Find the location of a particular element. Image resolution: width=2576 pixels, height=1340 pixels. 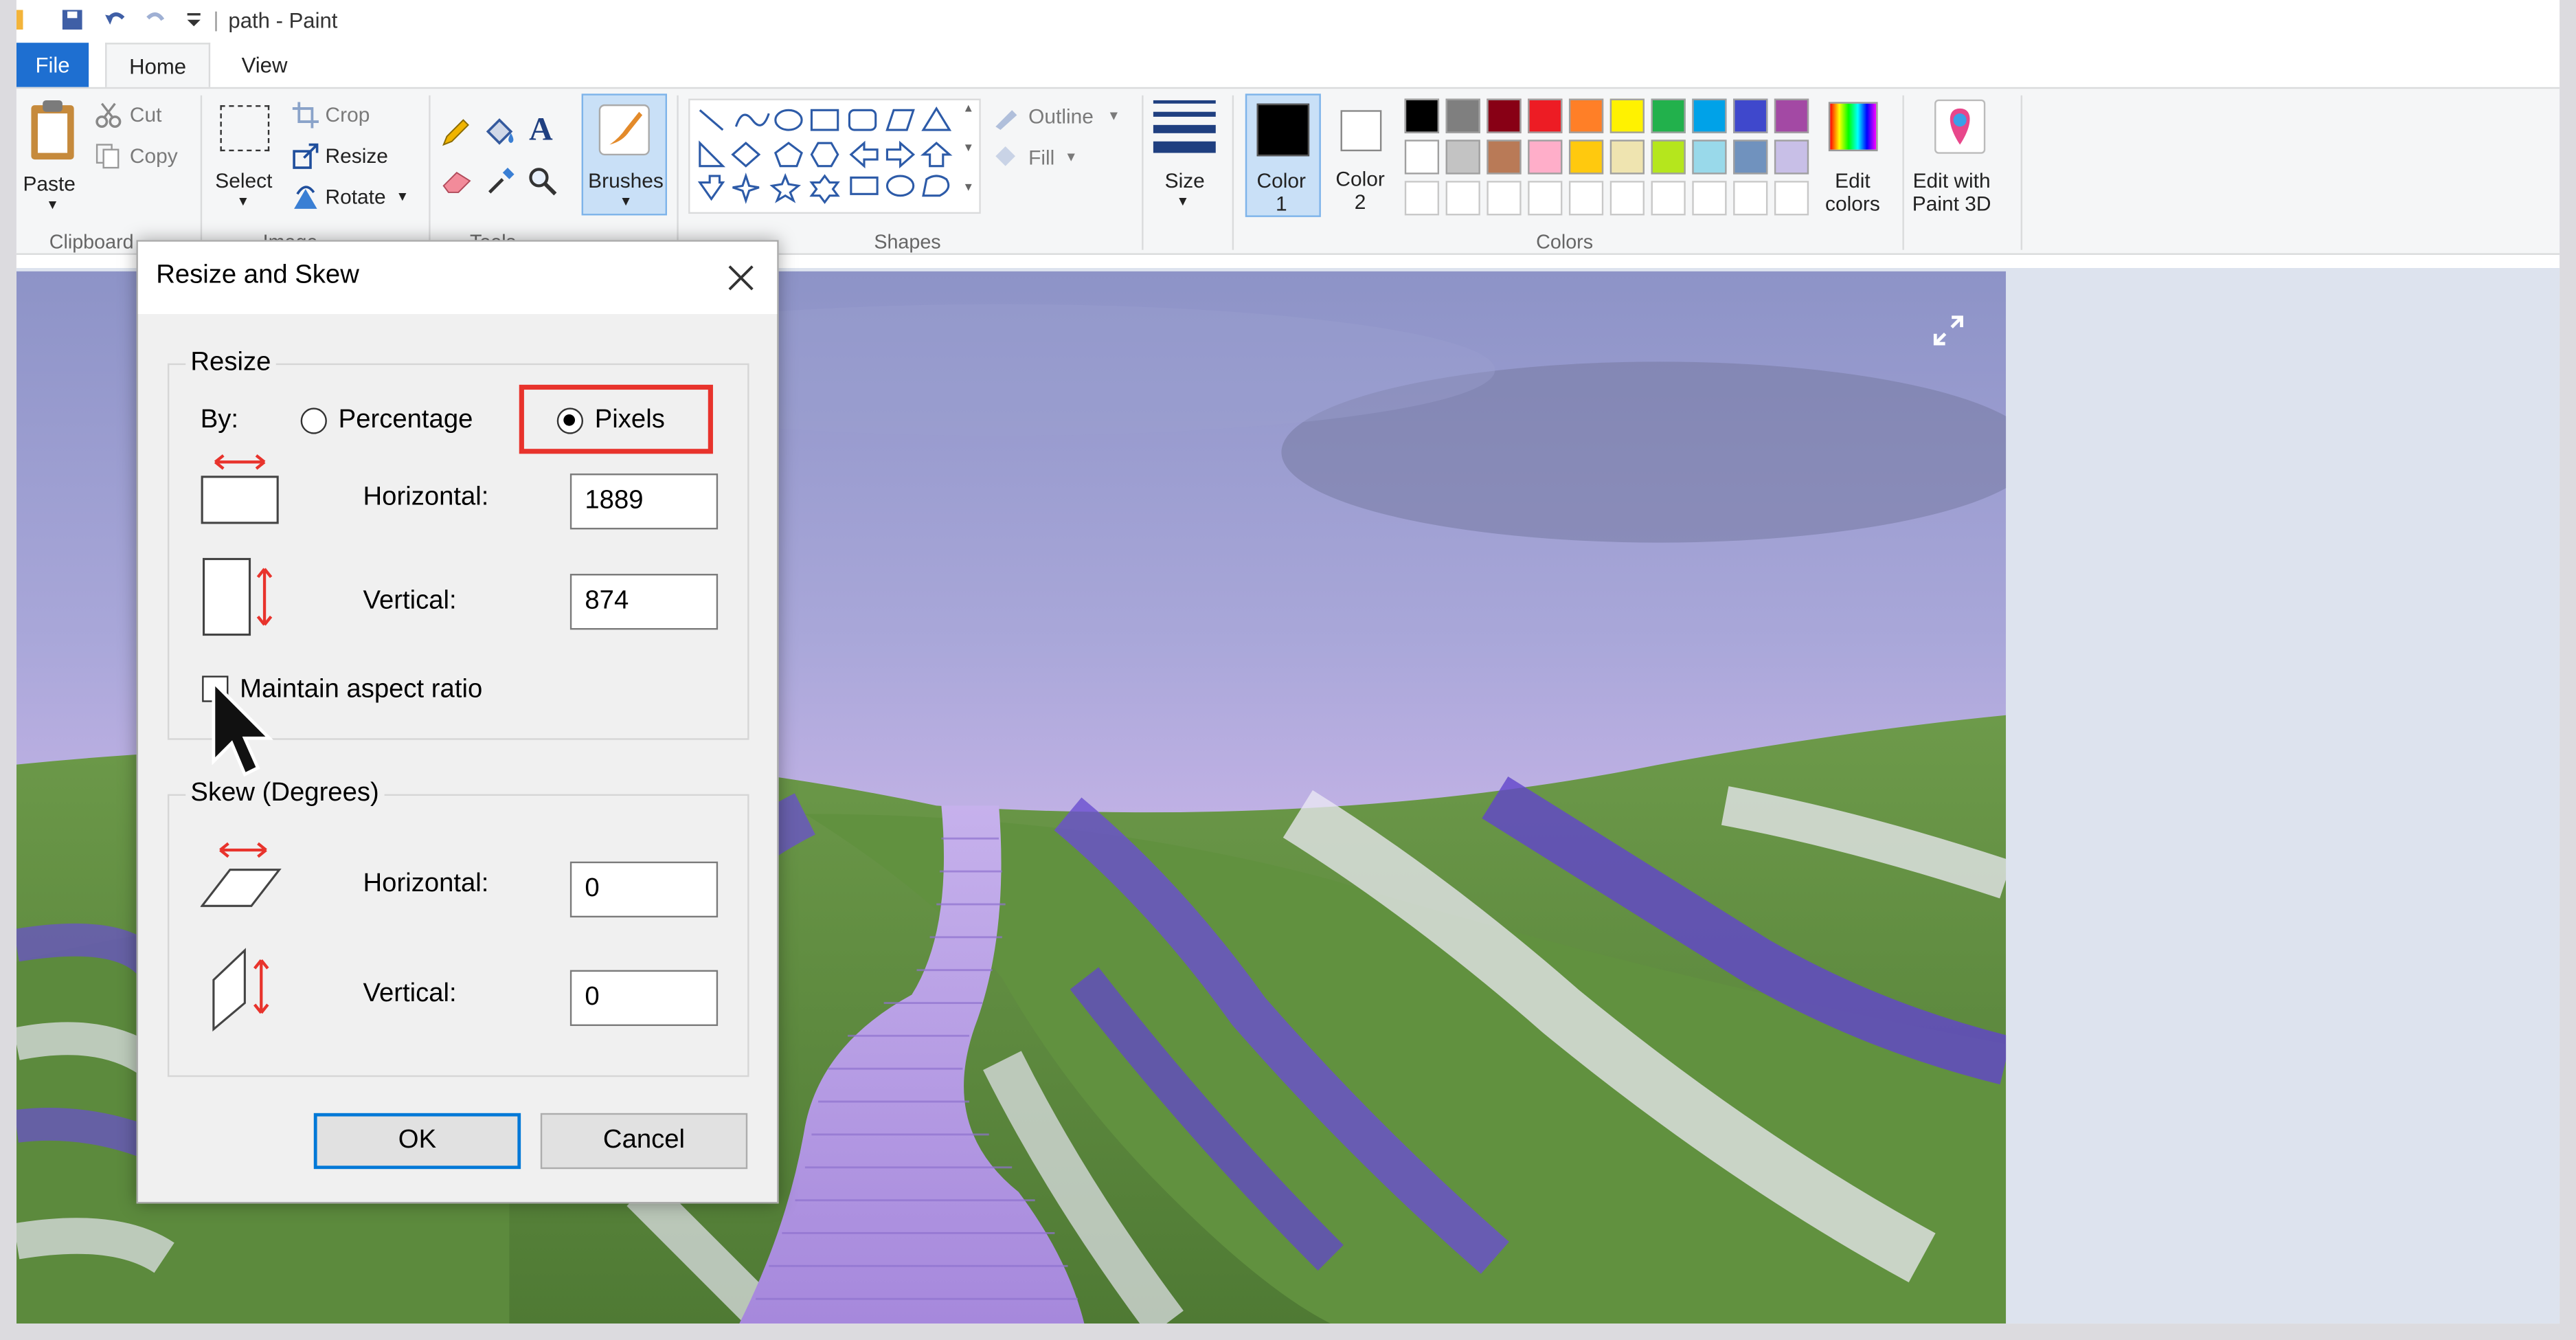

resize-icon is located at coordinates (306, 156).